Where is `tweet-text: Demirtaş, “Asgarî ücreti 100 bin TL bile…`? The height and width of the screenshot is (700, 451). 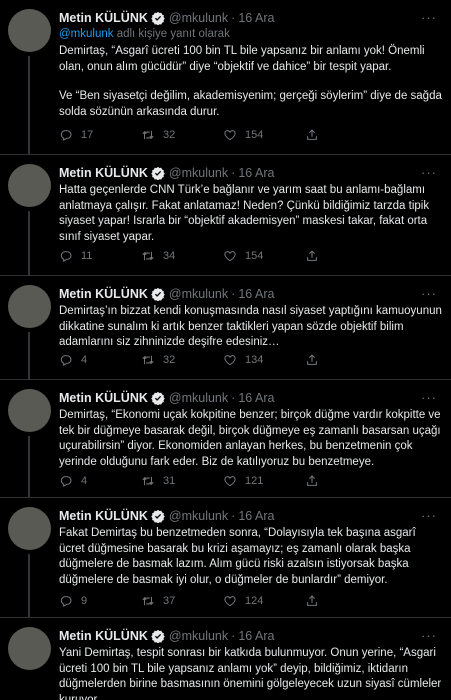
tweet-text: Demirtaş, “Asgarî ücreti 100 bin TL bile… is located at coordinates (251, 82).